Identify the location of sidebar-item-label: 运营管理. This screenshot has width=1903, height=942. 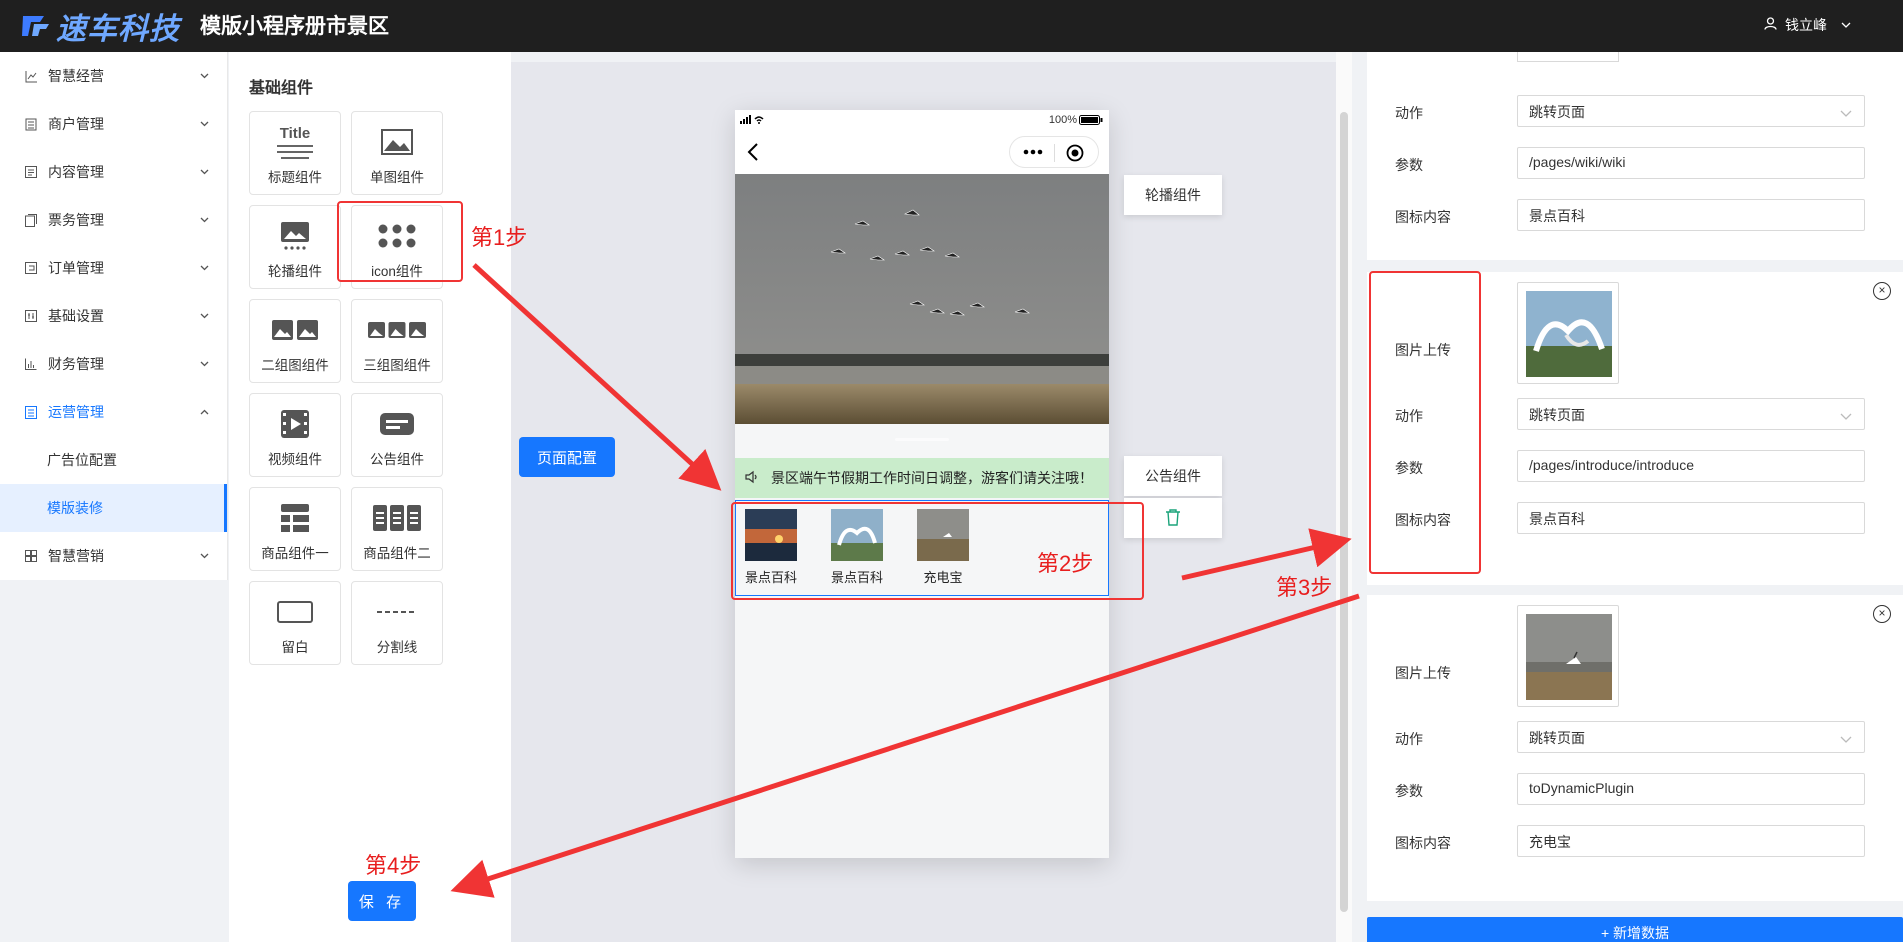
(76, 412).